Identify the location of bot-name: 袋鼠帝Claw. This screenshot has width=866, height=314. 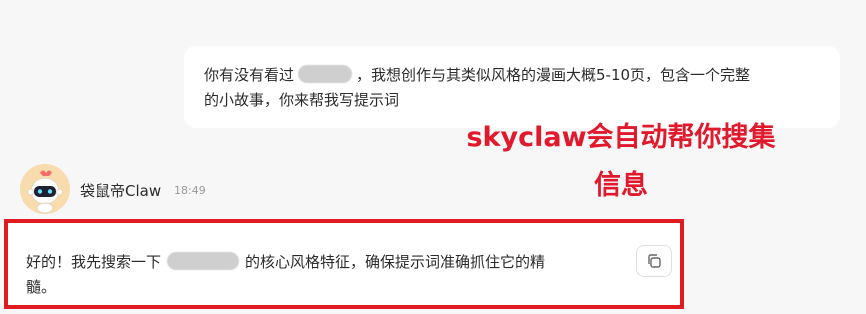
(121, 191).